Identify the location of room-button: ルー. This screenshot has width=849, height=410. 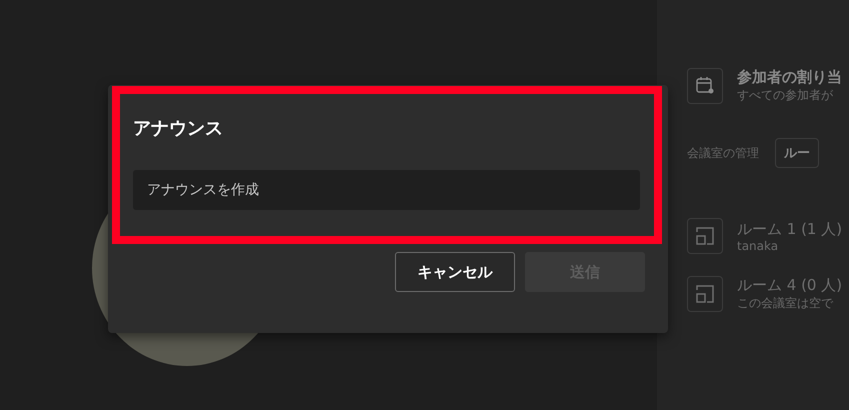
(797, 153).